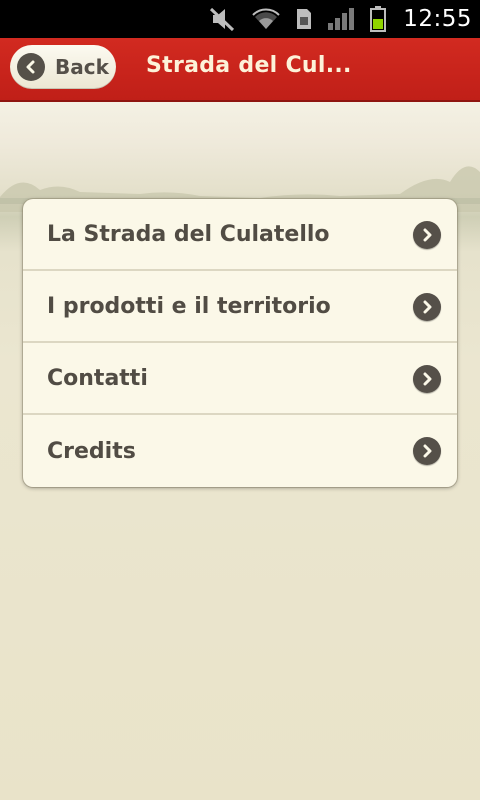  Describe the element at coordinates (222, 19) in the screenshot. I see `mute-icon` at that location.